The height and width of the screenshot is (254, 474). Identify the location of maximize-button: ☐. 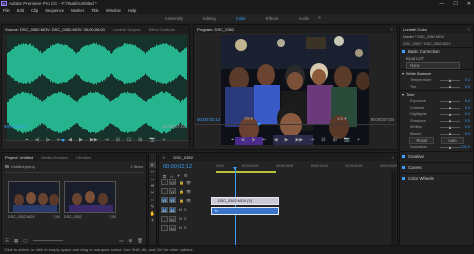
(455, 4).